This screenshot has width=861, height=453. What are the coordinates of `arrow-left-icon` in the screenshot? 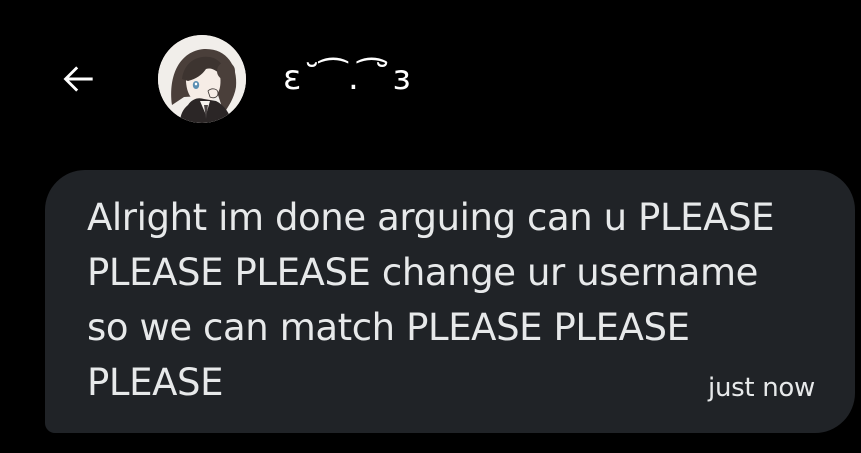 It's located at (78, 79).